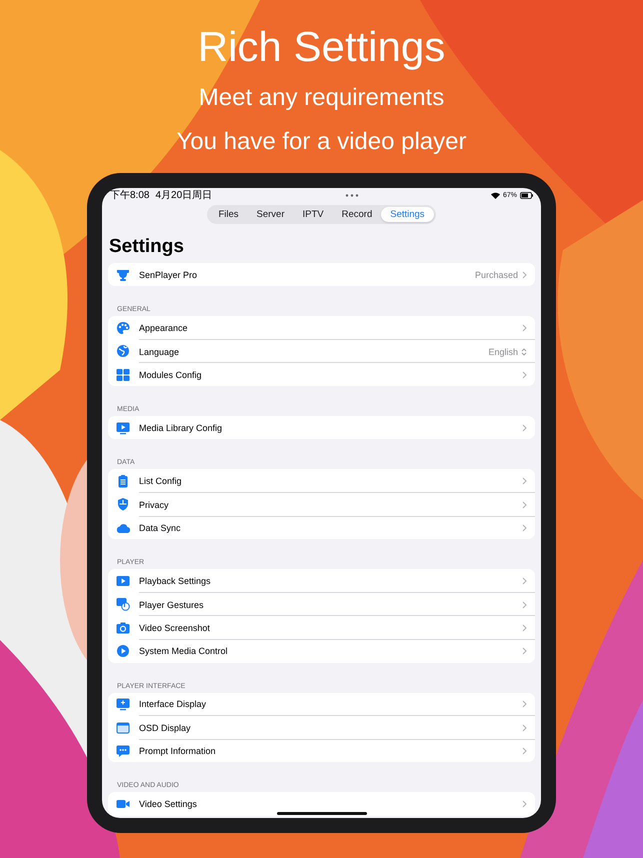 The image size is (643, 858). Describe the element at coordinates (321, 351) in the screenshot. I see `settings-row: Language English` at that location.